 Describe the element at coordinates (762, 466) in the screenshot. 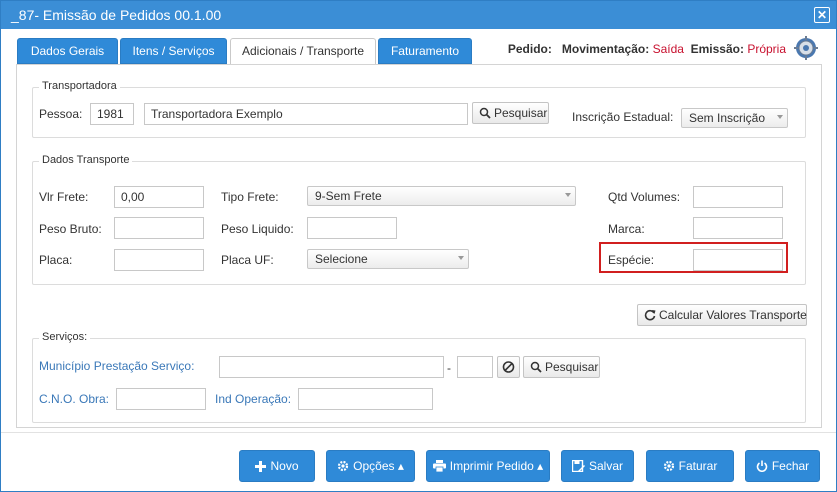

I see `power-icon` at that location.